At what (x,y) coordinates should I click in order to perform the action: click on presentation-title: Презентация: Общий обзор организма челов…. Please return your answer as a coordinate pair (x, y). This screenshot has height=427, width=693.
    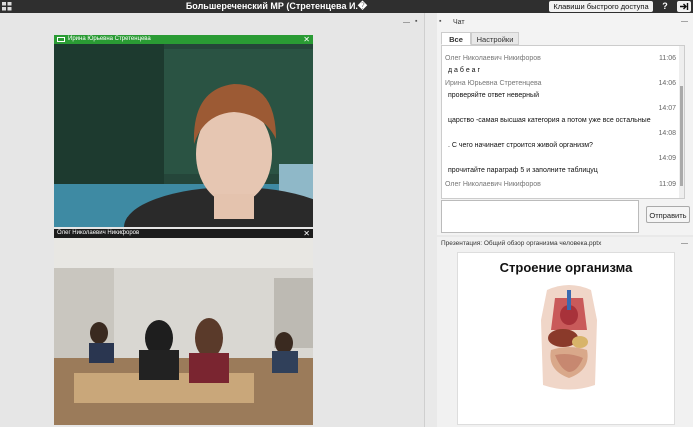
    Looking at the image, I should click on (521, 243).